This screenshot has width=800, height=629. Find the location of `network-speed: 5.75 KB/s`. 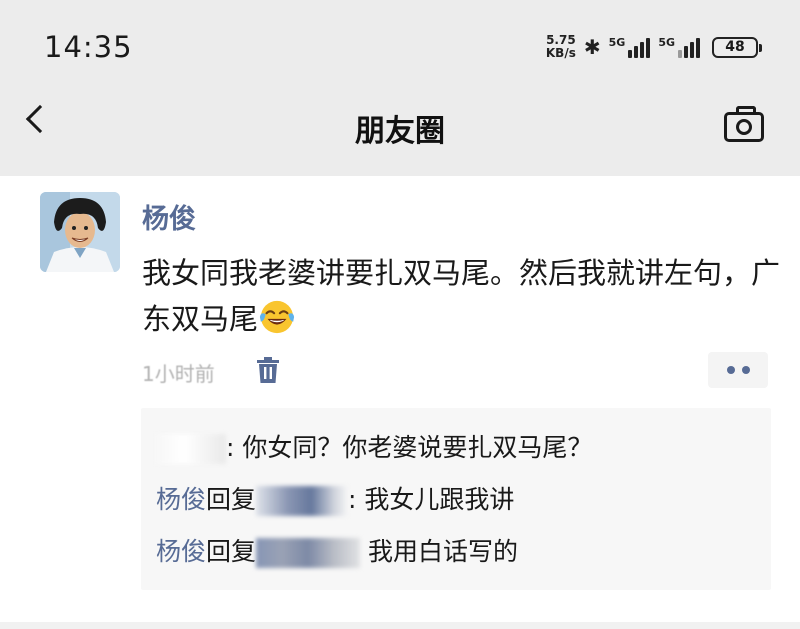

network-speed: 5.75 KB/s is located at coordinates (561, 47).